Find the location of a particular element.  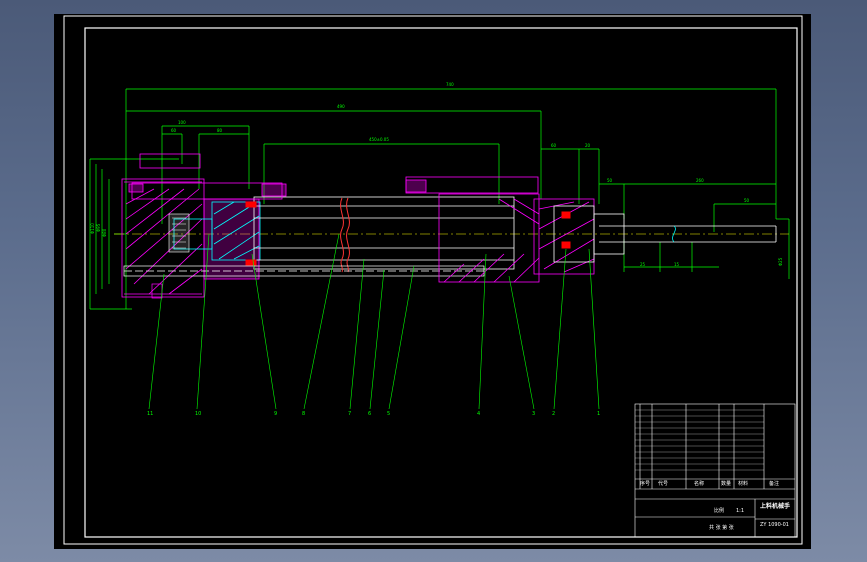

callout-number: 2 is located at coordinates (553, 414).